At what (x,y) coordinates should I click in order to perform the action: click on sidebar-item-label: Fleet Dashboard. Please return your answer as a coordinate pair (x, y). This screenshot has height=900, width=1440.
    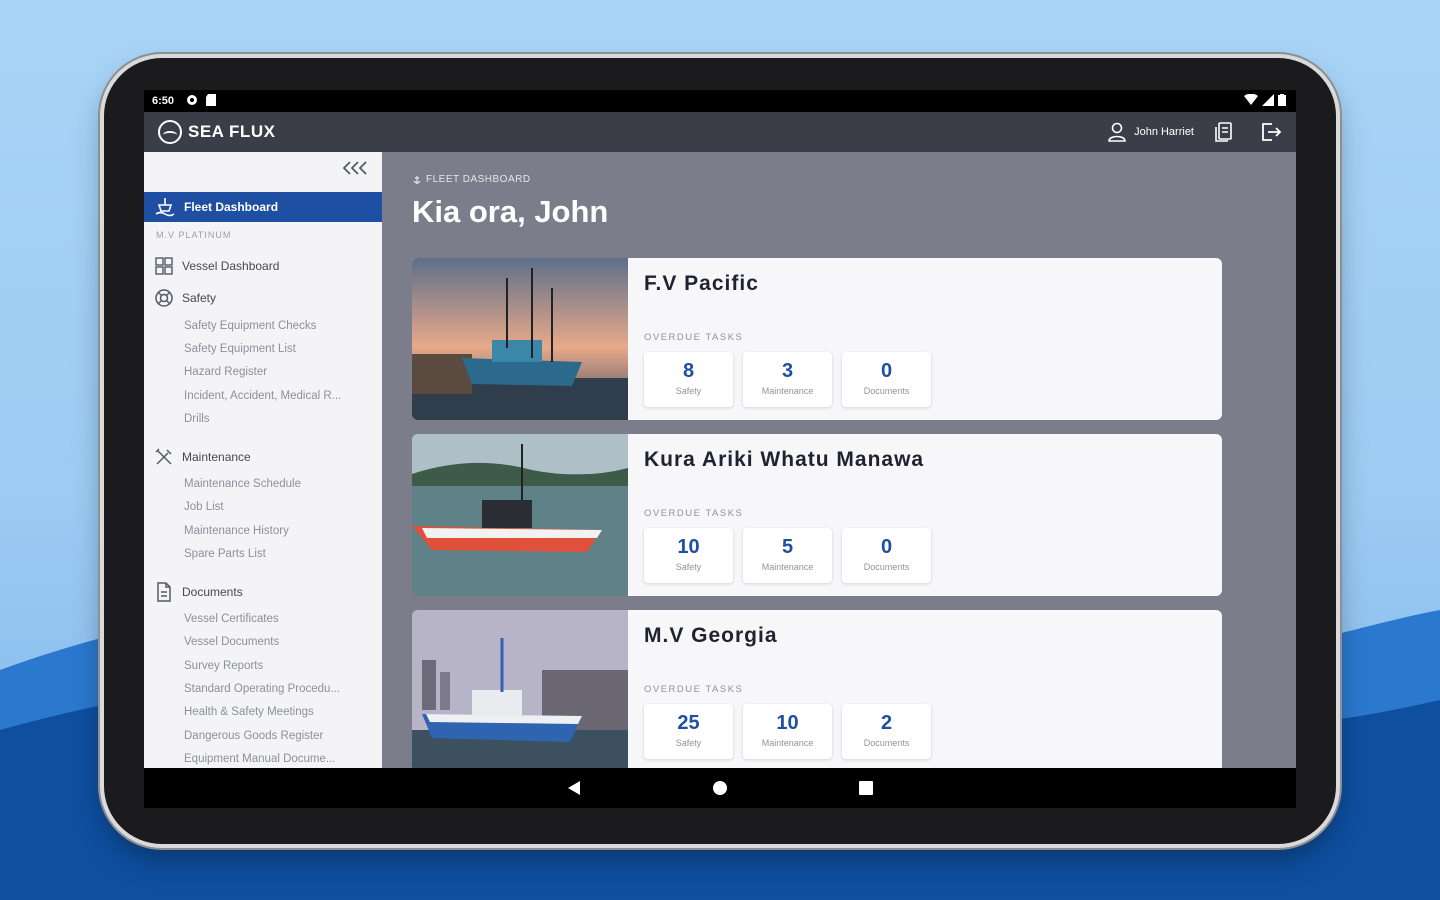
    Looking at the image, I should click on (231, 207).